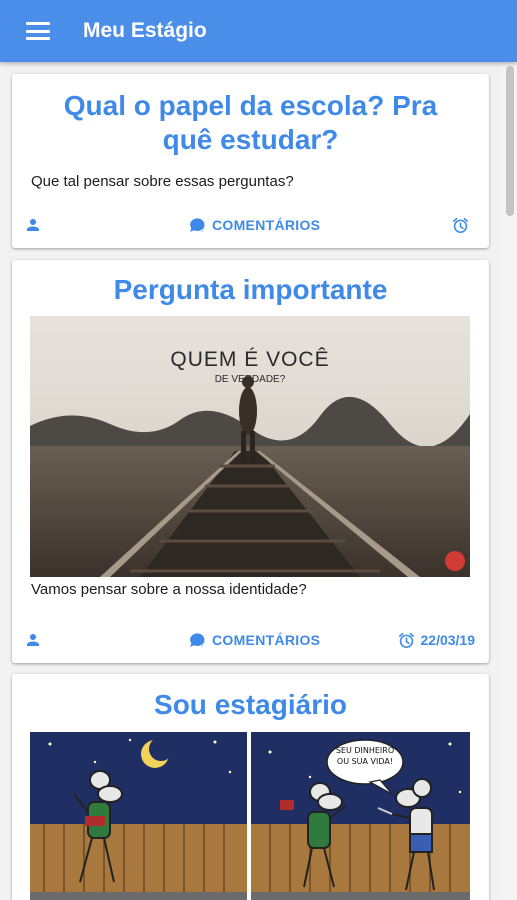  Describe the element at coordinates (510, 481) in the screenshot. I see `scrollbar` at that location.